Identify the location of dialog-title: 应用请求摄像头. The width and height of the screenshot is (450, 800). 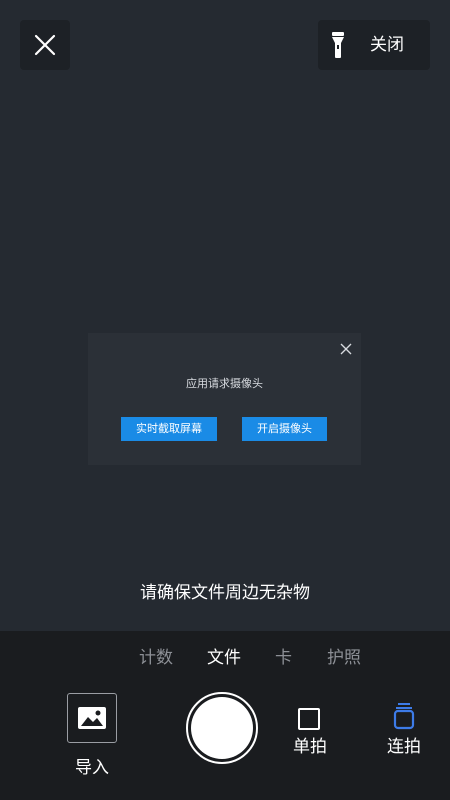
(224, 383).